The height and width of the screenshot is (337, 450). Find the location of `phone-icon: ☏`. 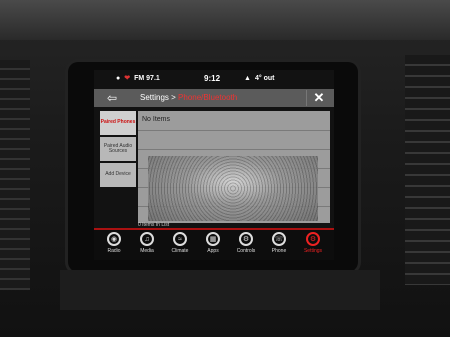

phone-icon: ☏ is located at coordinates (279, 239).